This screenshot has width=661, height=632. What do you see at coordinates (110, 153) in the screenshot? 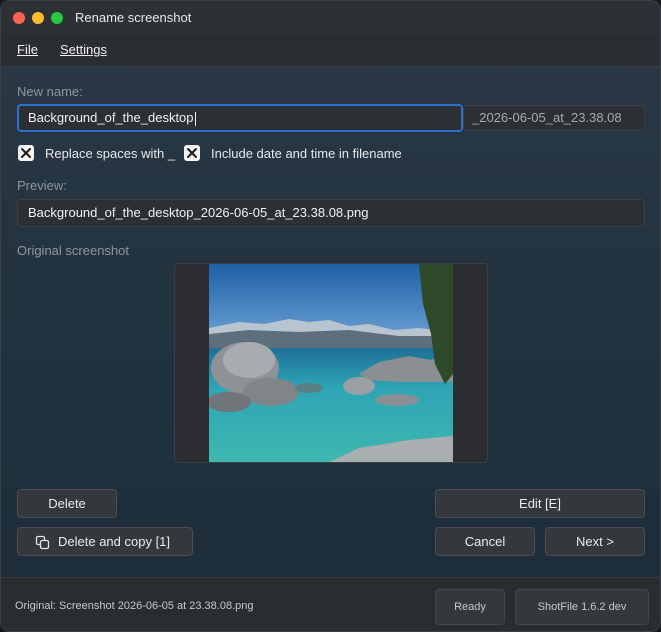
I see `replace-spaces-label: Replace spaces with _` at bounding box center [110, 153].